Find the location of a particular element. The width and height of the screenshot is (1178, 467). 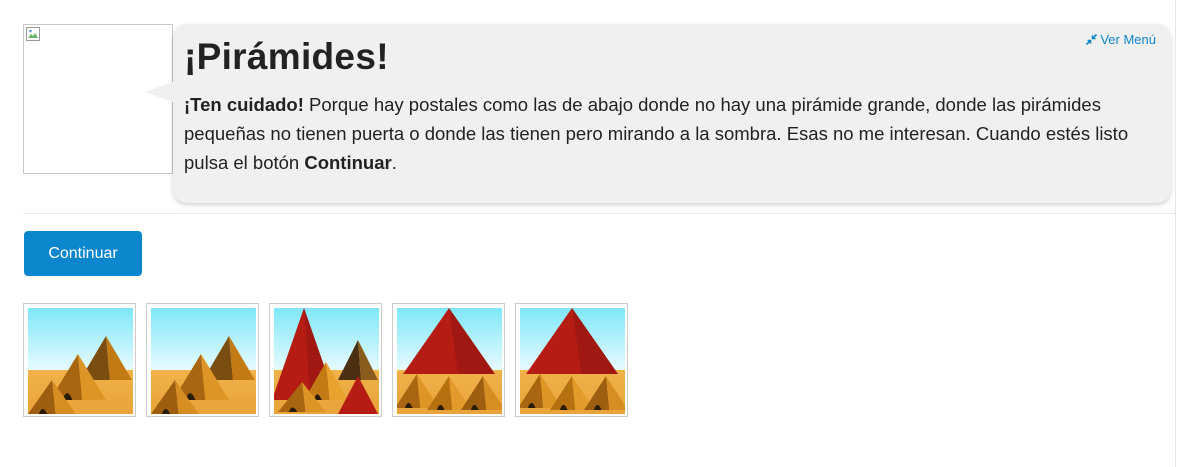

broken-image-icon is located at coordinates (33, 34).